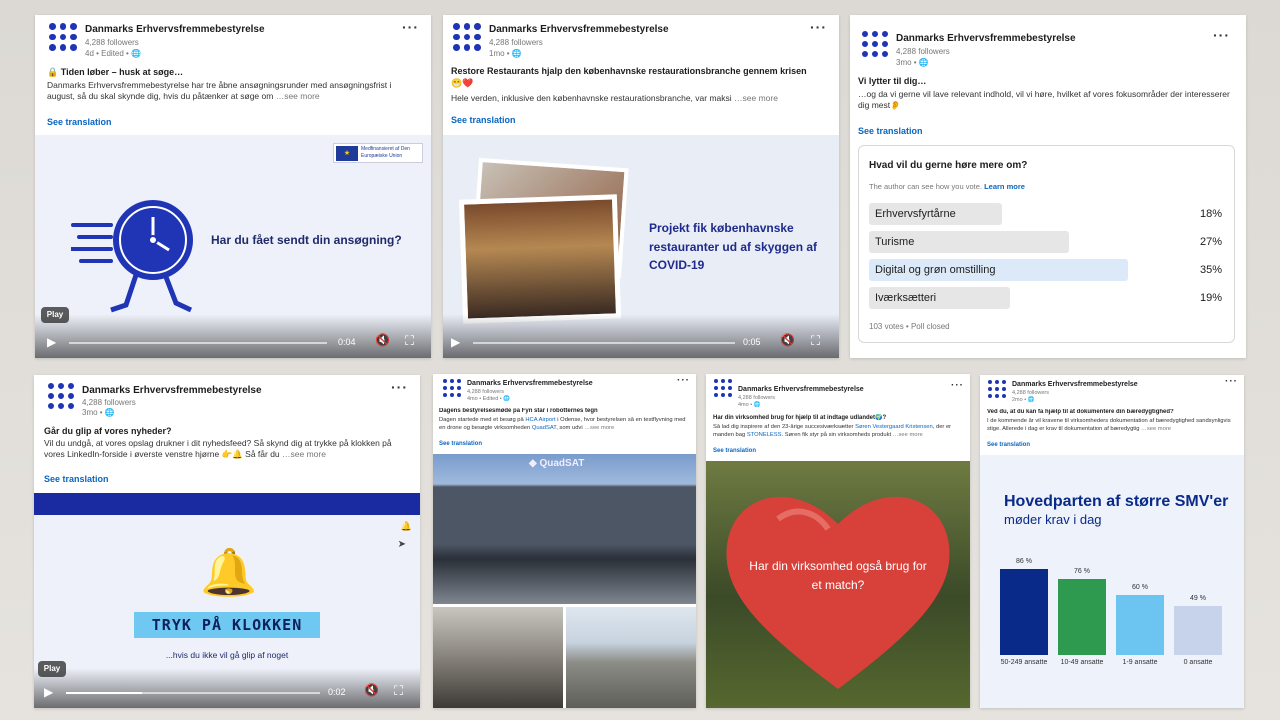 The image size is (1280, 720). What do you see at coordinates (540, 420) in the screenshot?
I see `mention-link: HCA Airport` at bounding box center [540, 420].